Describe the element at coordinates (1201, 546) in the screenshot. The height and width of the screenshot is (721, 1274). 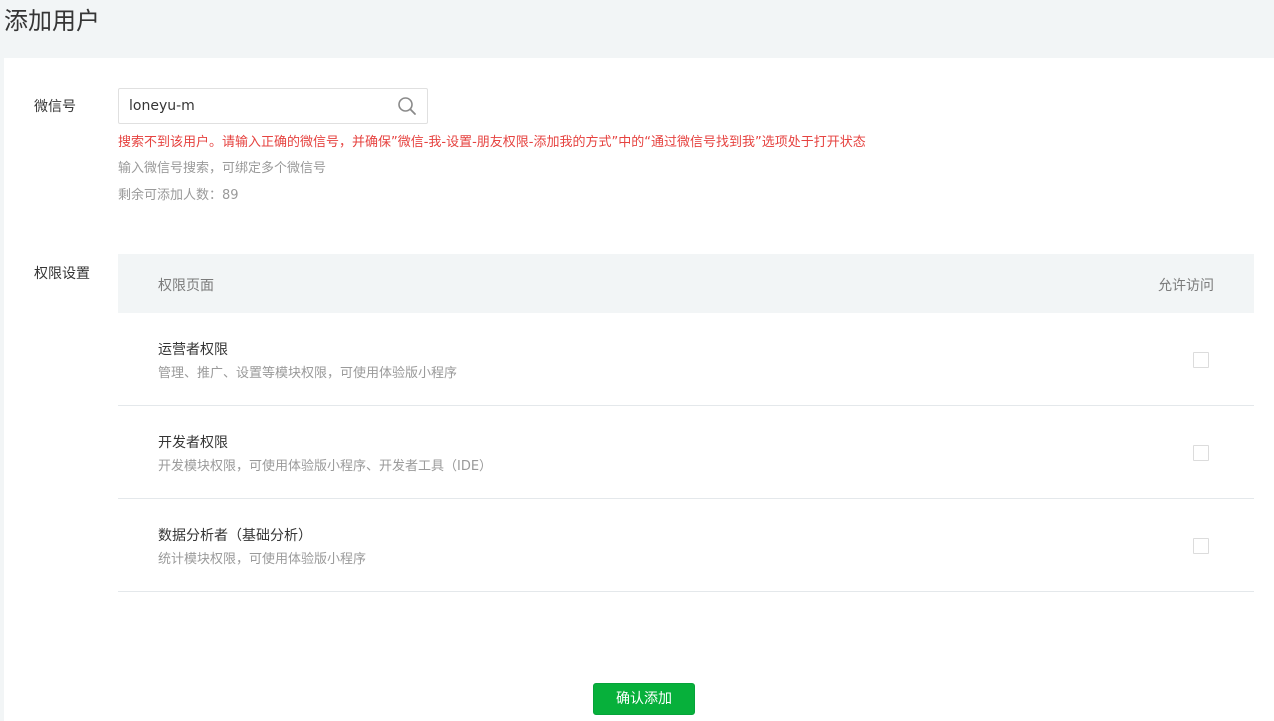
I see `data-analyst-permission-checkbox` at that location.